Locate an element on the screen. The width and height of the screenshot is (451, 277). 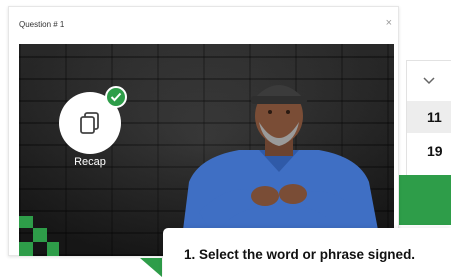
close-icon: × is located at coordinates (389, 23).